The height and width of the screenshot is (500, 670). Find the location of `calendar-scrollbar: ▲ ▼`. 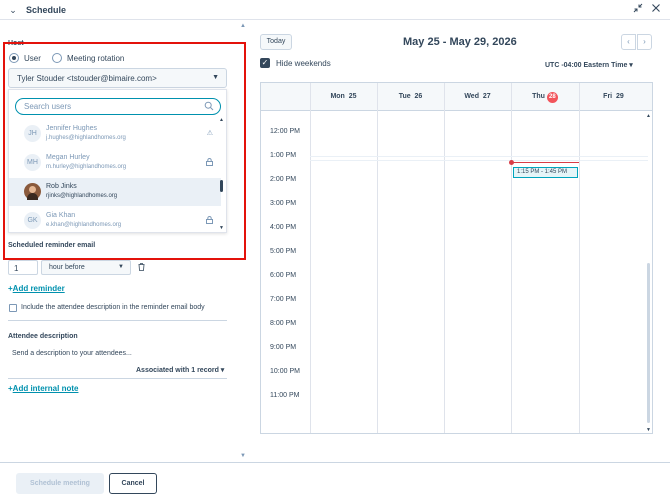

calendar-scrollbar: ▲ ▼ is located at coordinates (649, 272).